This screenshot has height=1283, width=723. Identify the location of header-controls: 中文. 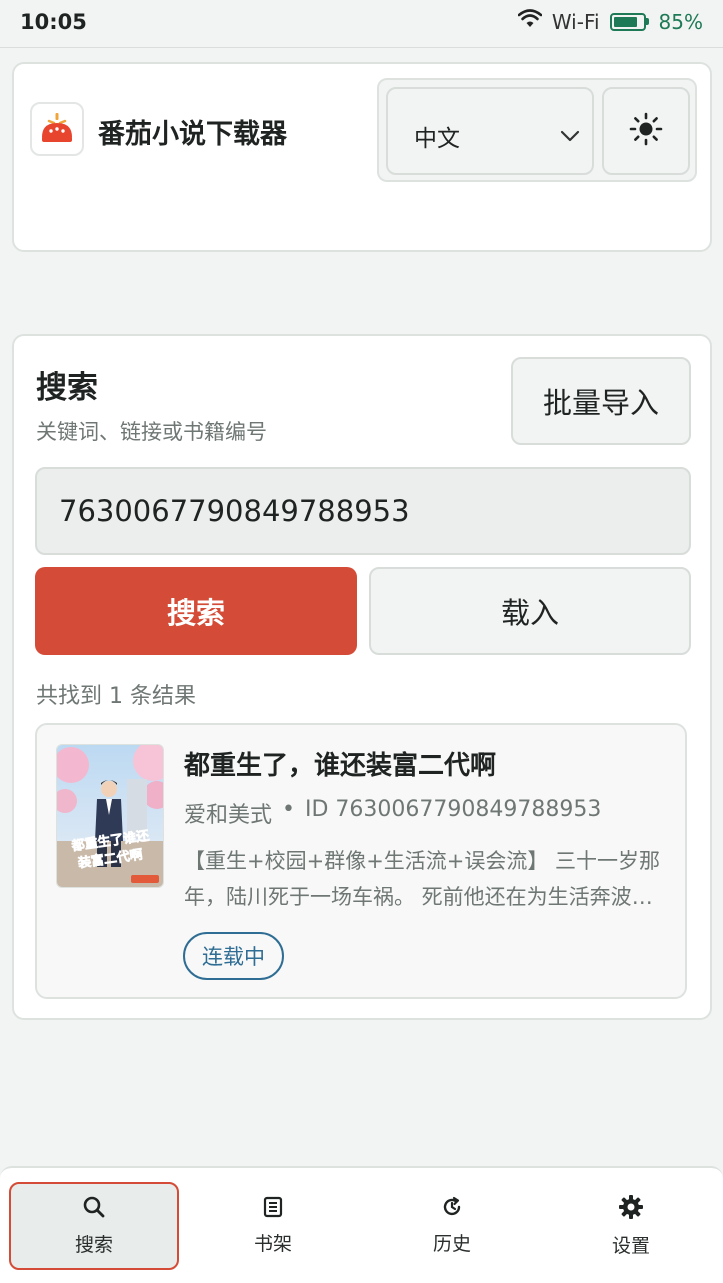
(537, 130).